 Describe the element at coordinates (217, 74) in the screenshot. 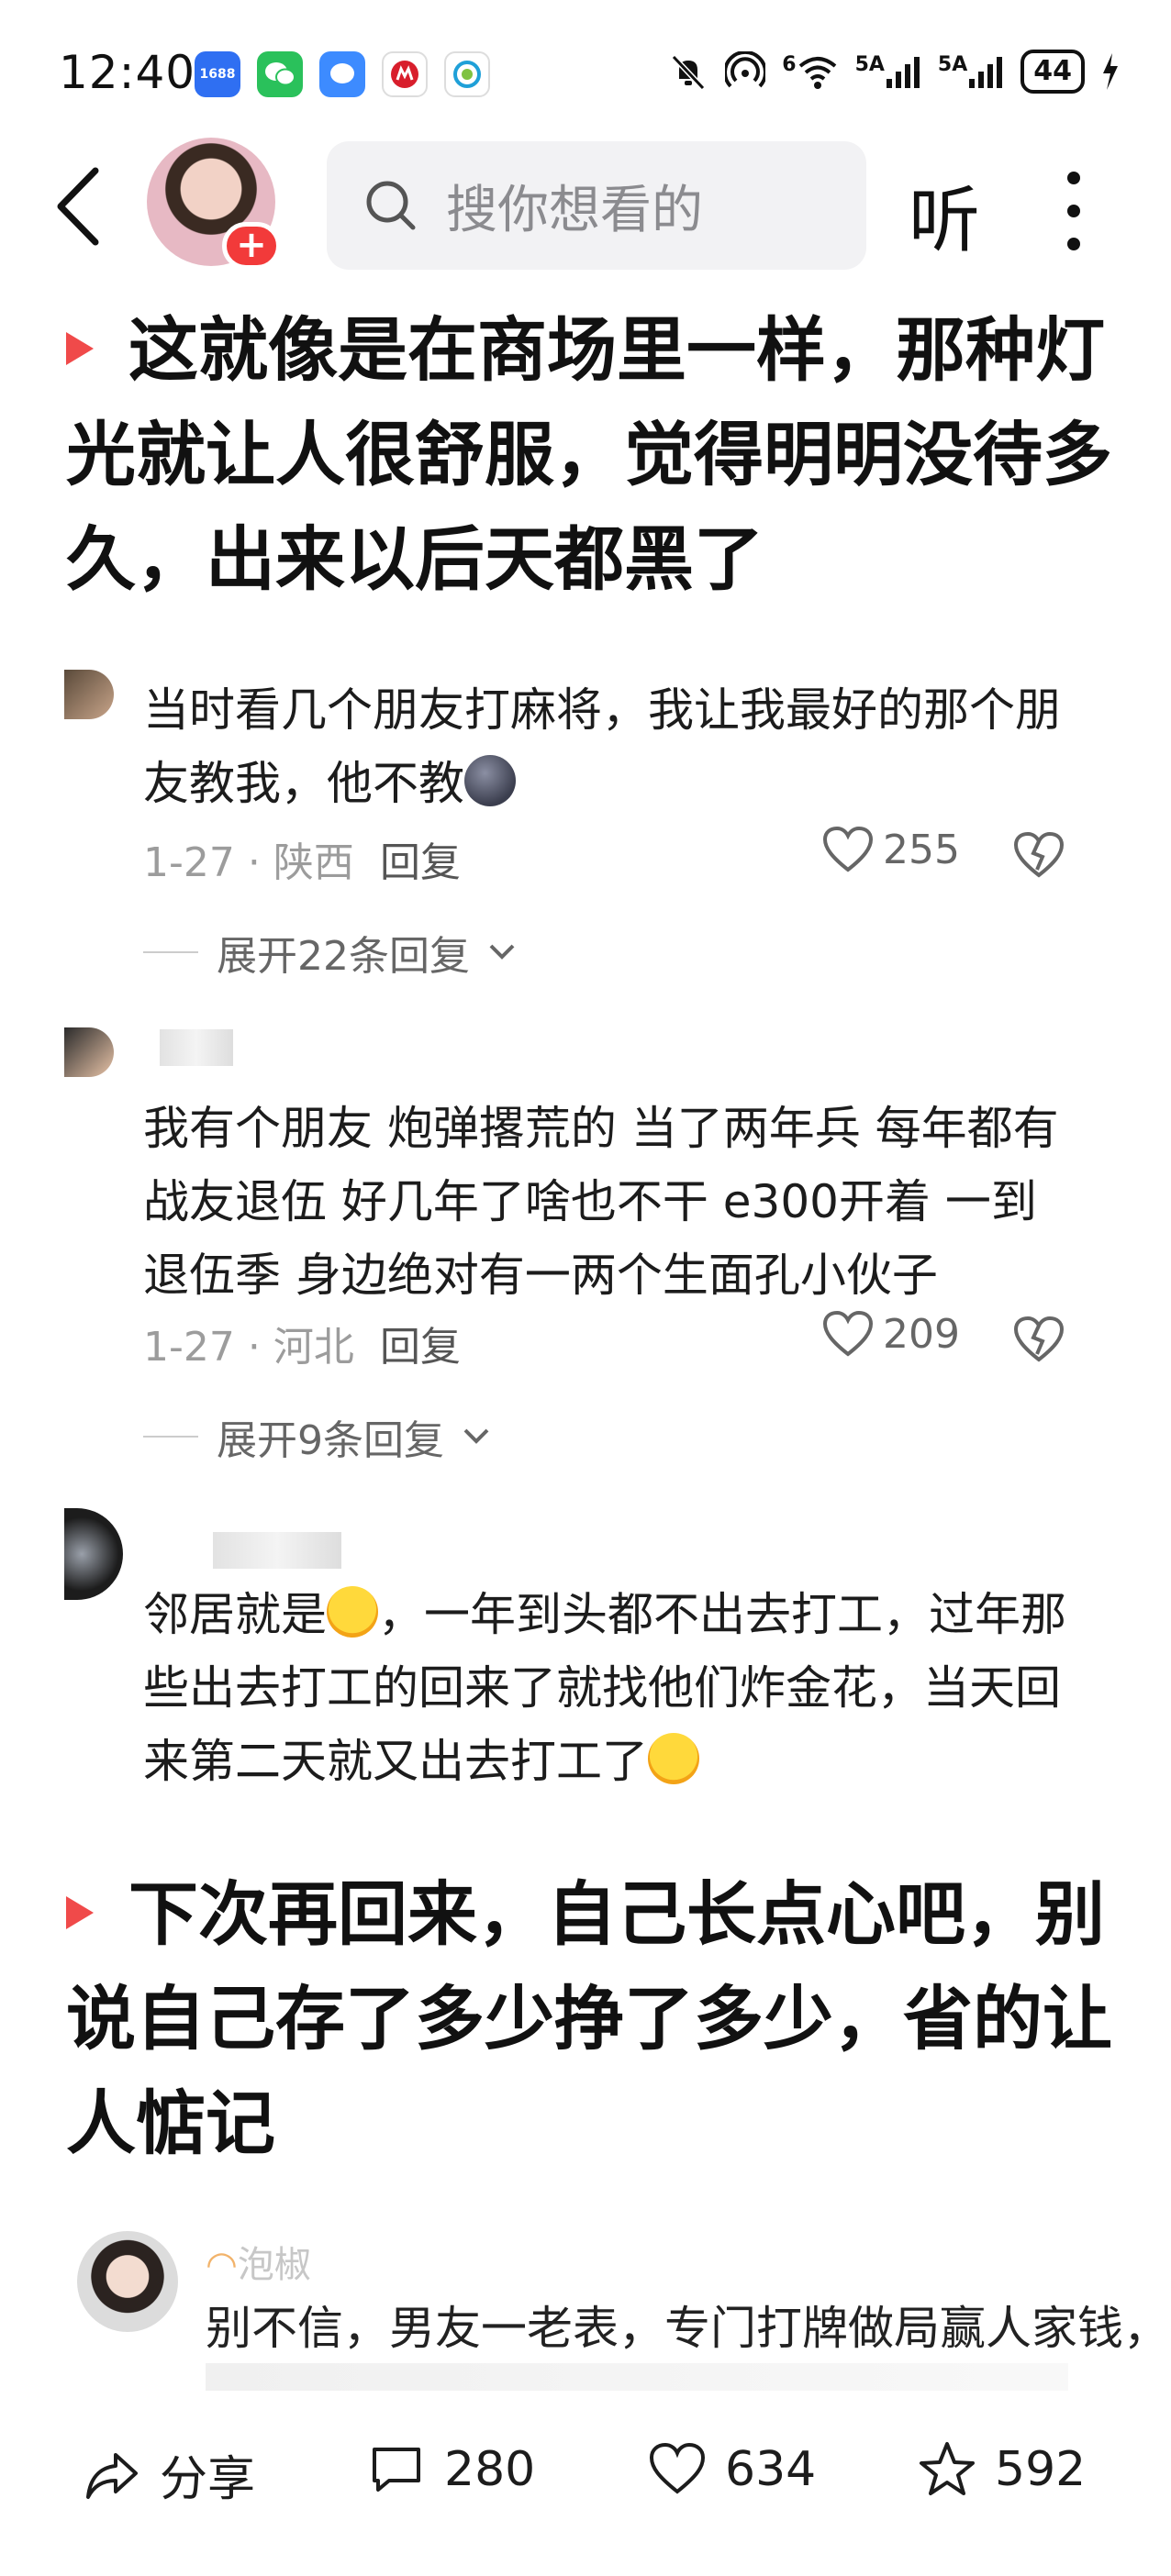

I see `app-1688-icon: 1688` at that location.